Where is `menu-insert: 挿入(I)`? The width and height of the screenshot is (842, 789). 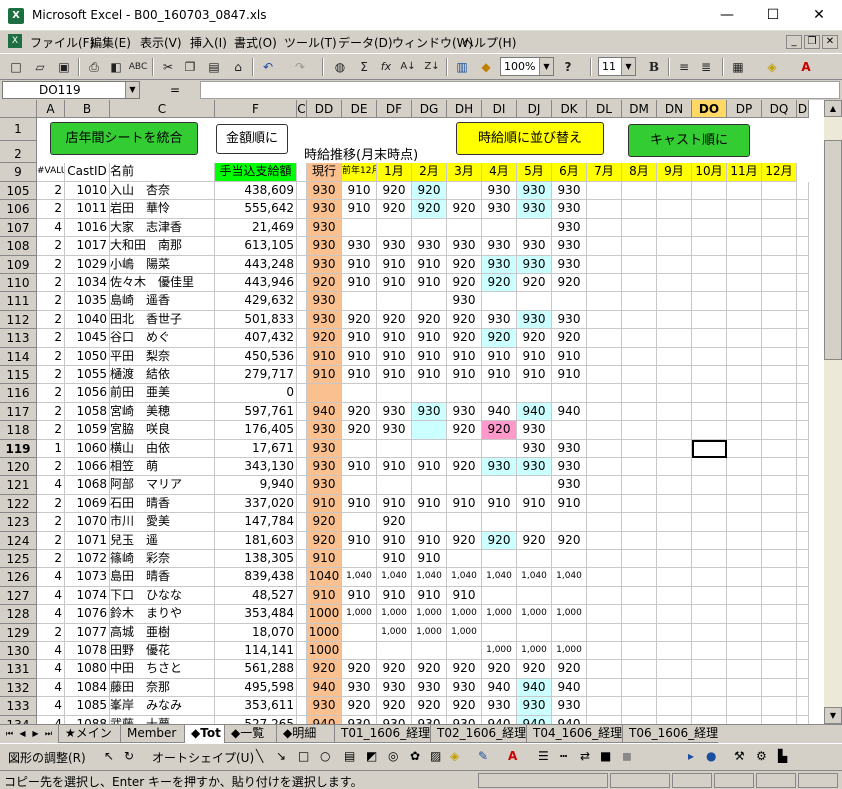
menu-insert: 挿入(I) is located at coordinates (208, 42).